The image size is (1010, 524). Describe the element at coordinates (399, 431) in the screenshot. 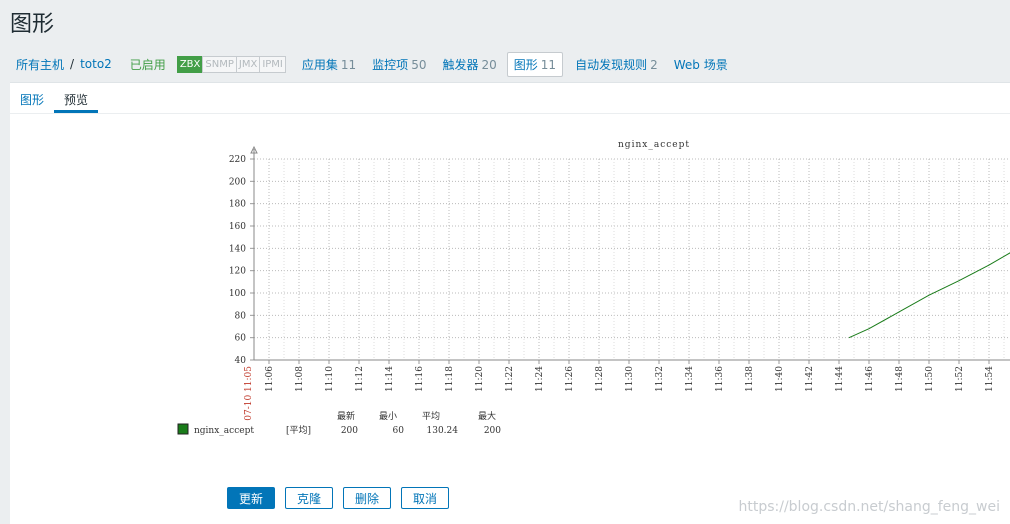

I see `legend-value: 60` at that location.